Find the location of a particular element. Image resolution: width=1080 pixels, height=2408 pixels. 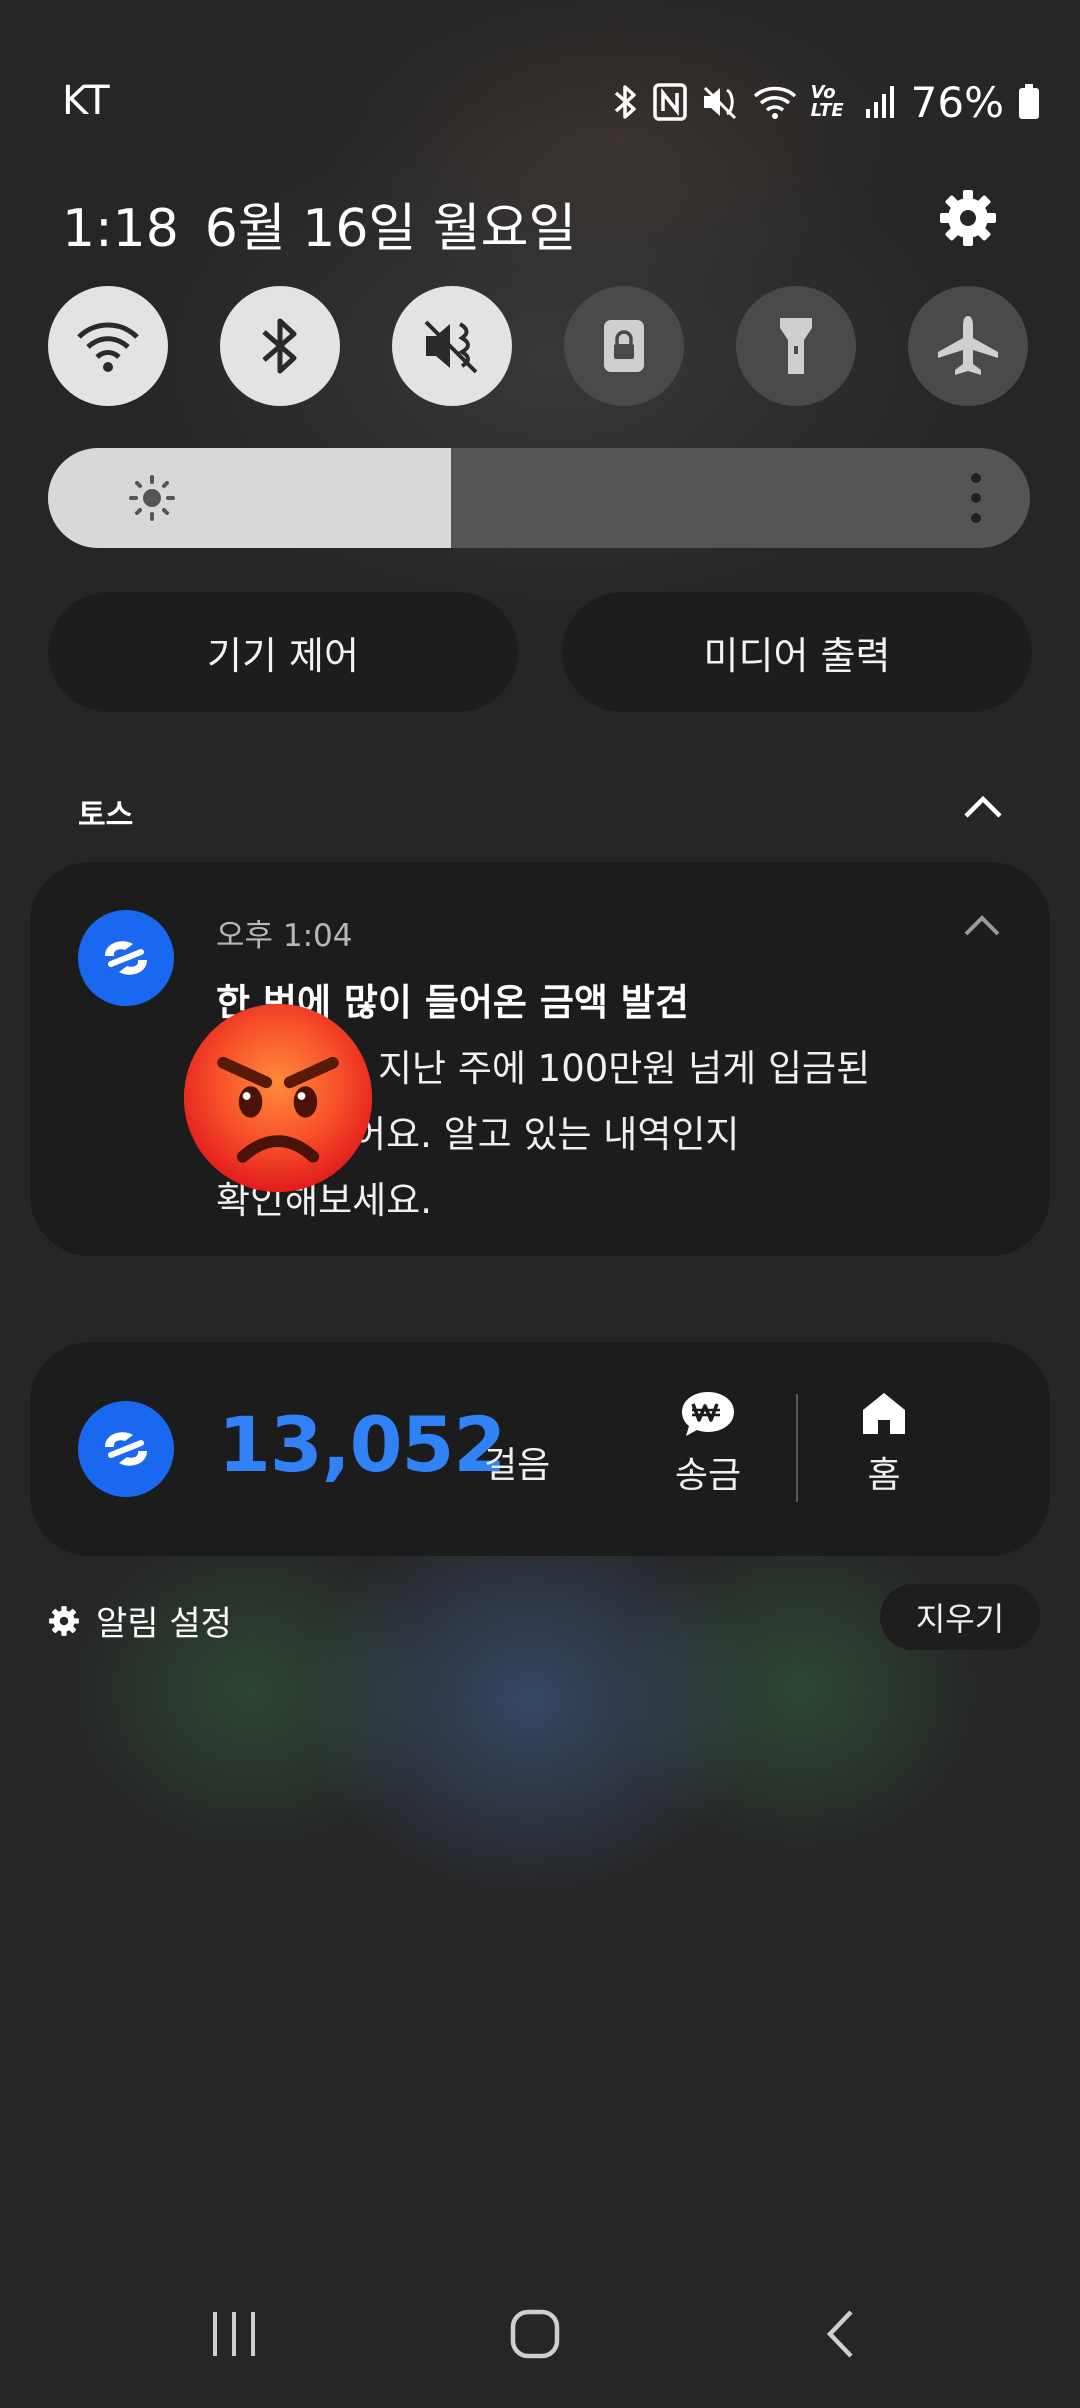

date-label: 6월 16일 월요일 is located at coordinates (390, 229).